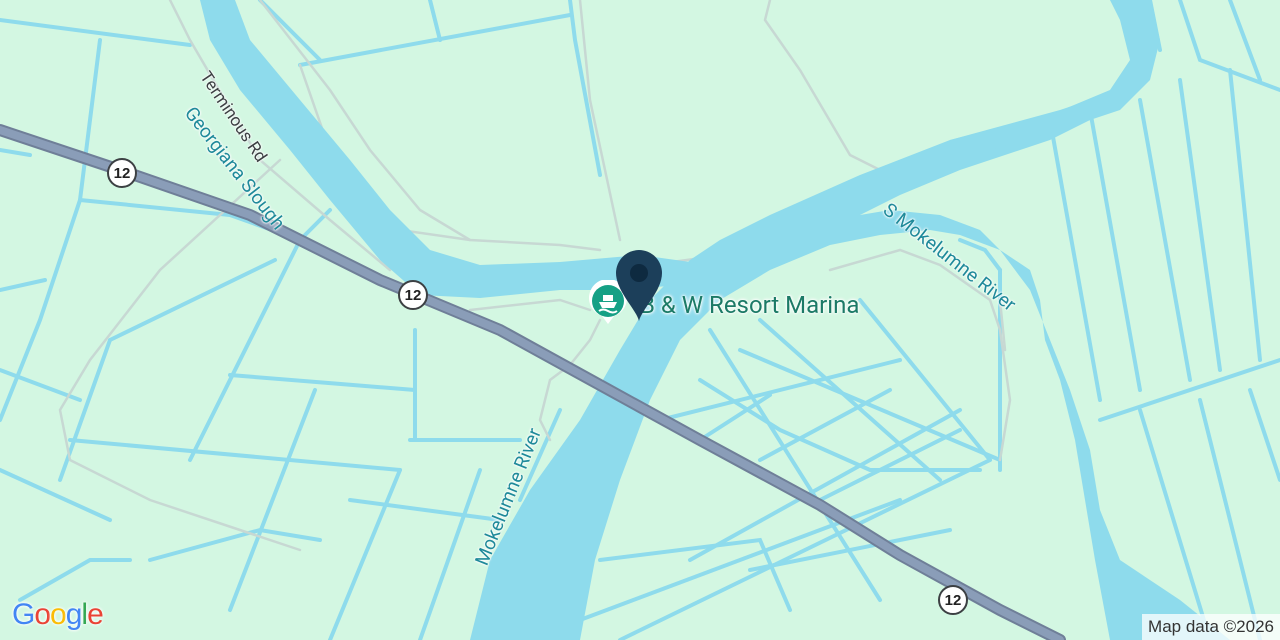 This screenshot has height=640, width=1280. I want to click on google-logo-text: Google, so click(58, 614).